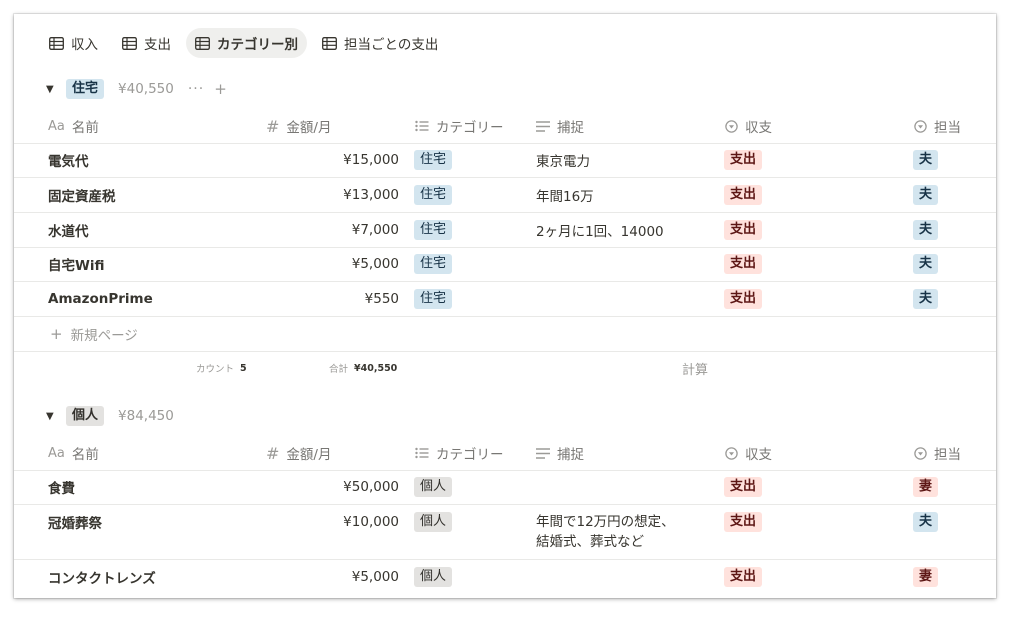  What do you see at coordinates (102, 579) in the screenshot?
I see `cell-name: コンタクトレンズ` at bounding box center [102, 579].